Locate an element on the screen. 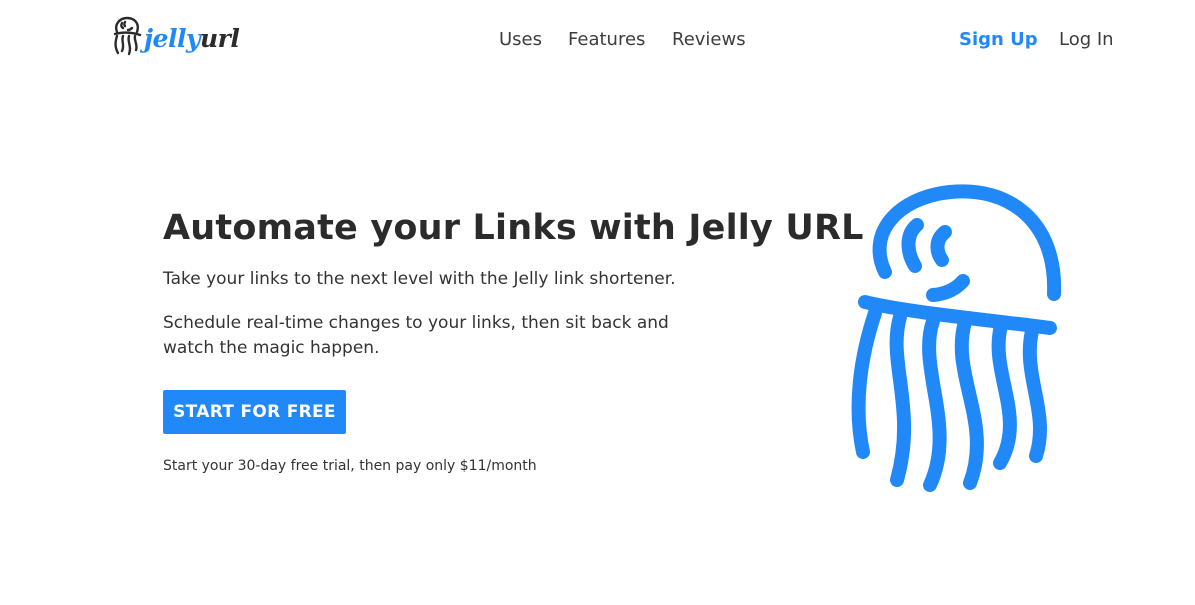 The height and width of the screenshot is (605, 1195). logo-text-url: url is located at coordinates (219, 38).